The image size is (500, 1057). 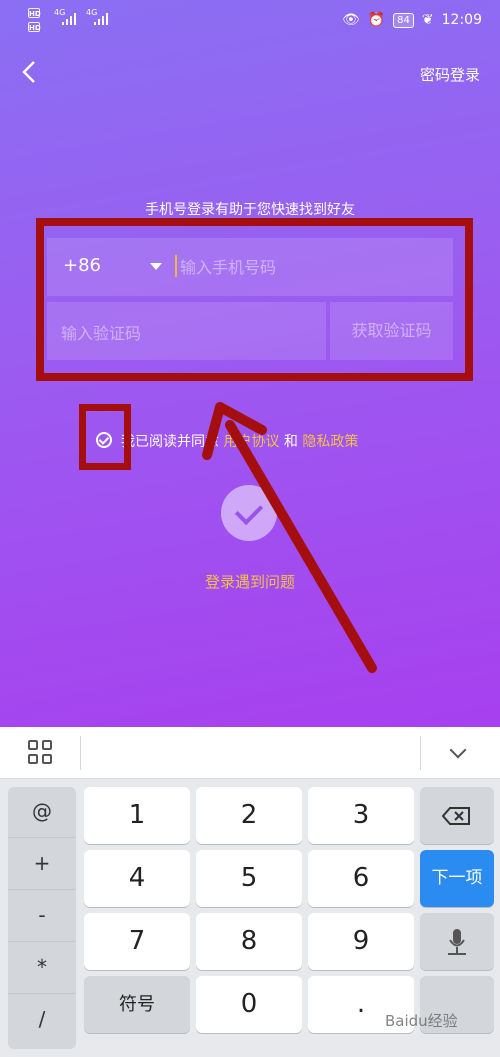 What do you see at coordinates (254, 299) in the screenshot?
I see `annotation-box-inputs` at bounding box center [254, 299].